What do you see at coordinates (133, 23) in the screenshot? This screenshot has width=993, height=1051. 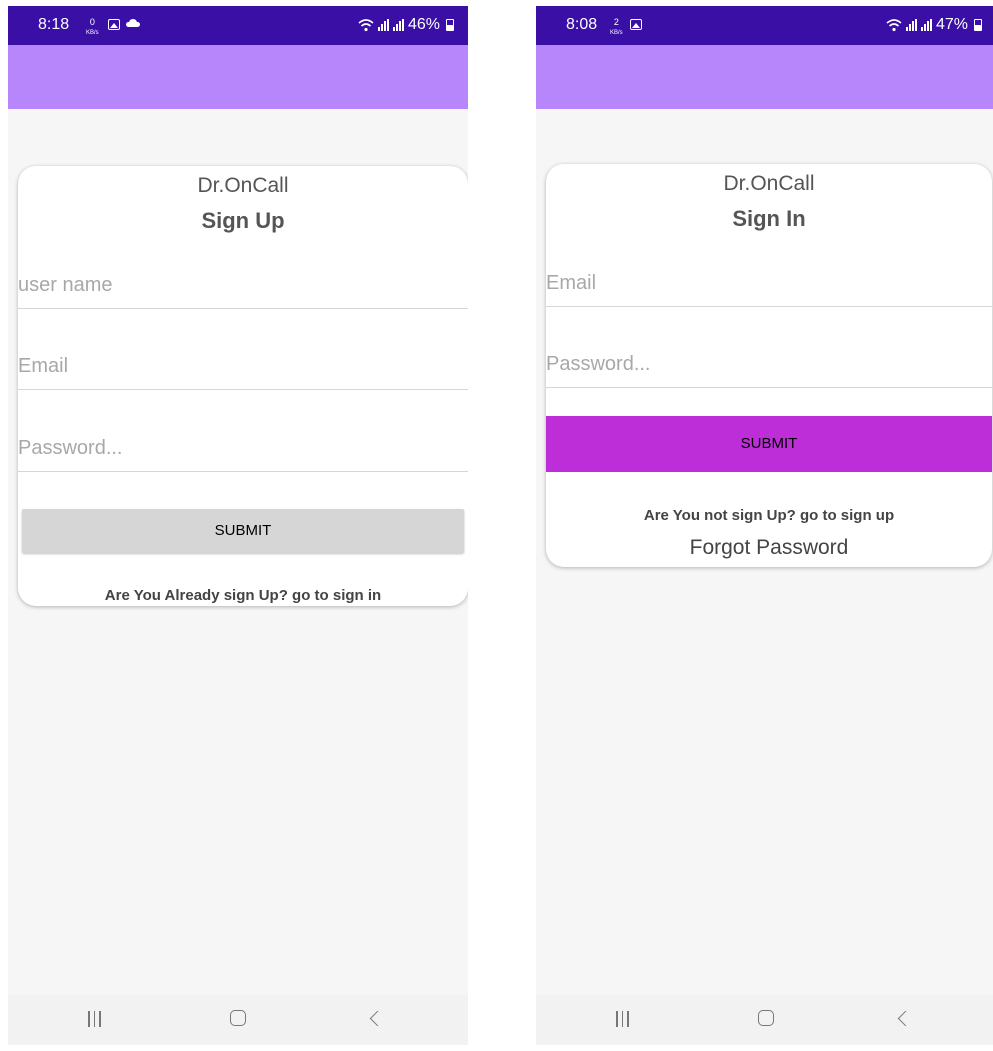 I see `cloud-icon` at bounding box center [133, 23].